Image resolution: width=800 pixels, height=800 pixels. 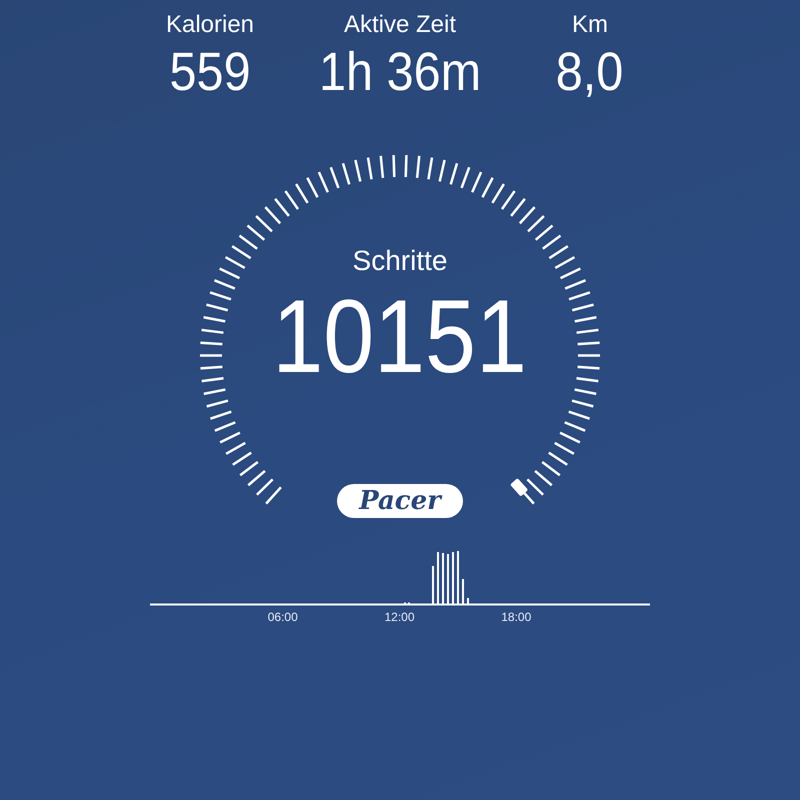 I want to click on hour-label: 18:00, so click(x=516, y=617).